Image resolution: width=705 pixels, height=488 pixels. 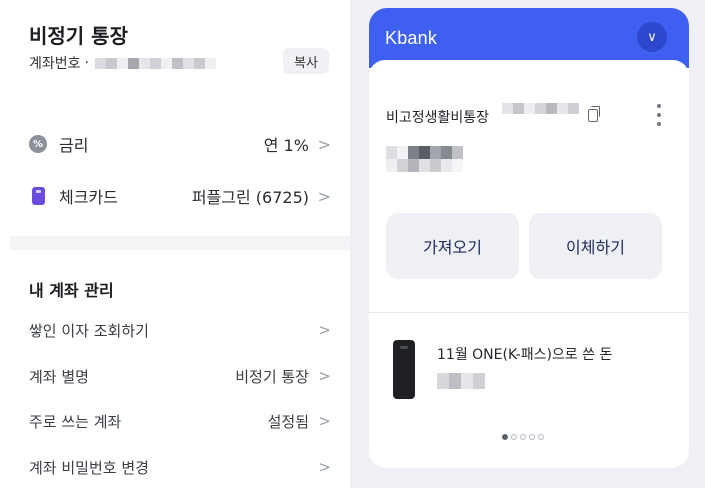 What do you see at coordinates (452, 246) in the screenshot?
I see `import-button: 가져오기` at bounding box center [452, 246].